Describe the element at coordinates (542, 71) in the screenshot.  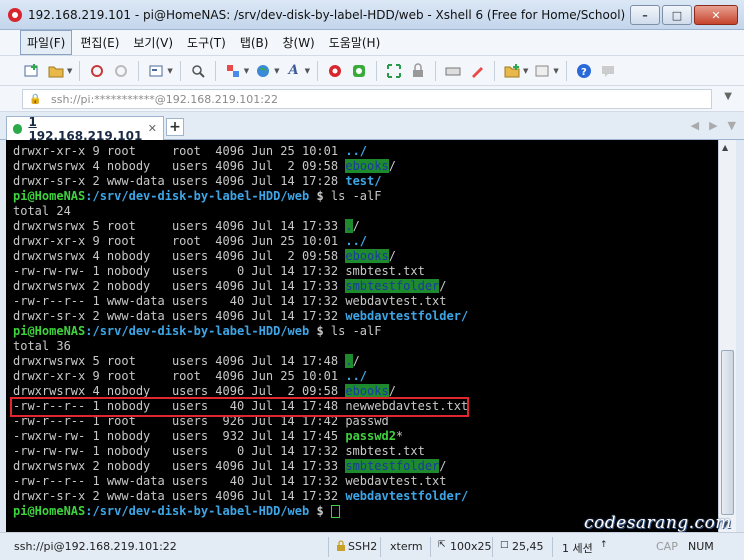
I see `layout-icon` at that location.